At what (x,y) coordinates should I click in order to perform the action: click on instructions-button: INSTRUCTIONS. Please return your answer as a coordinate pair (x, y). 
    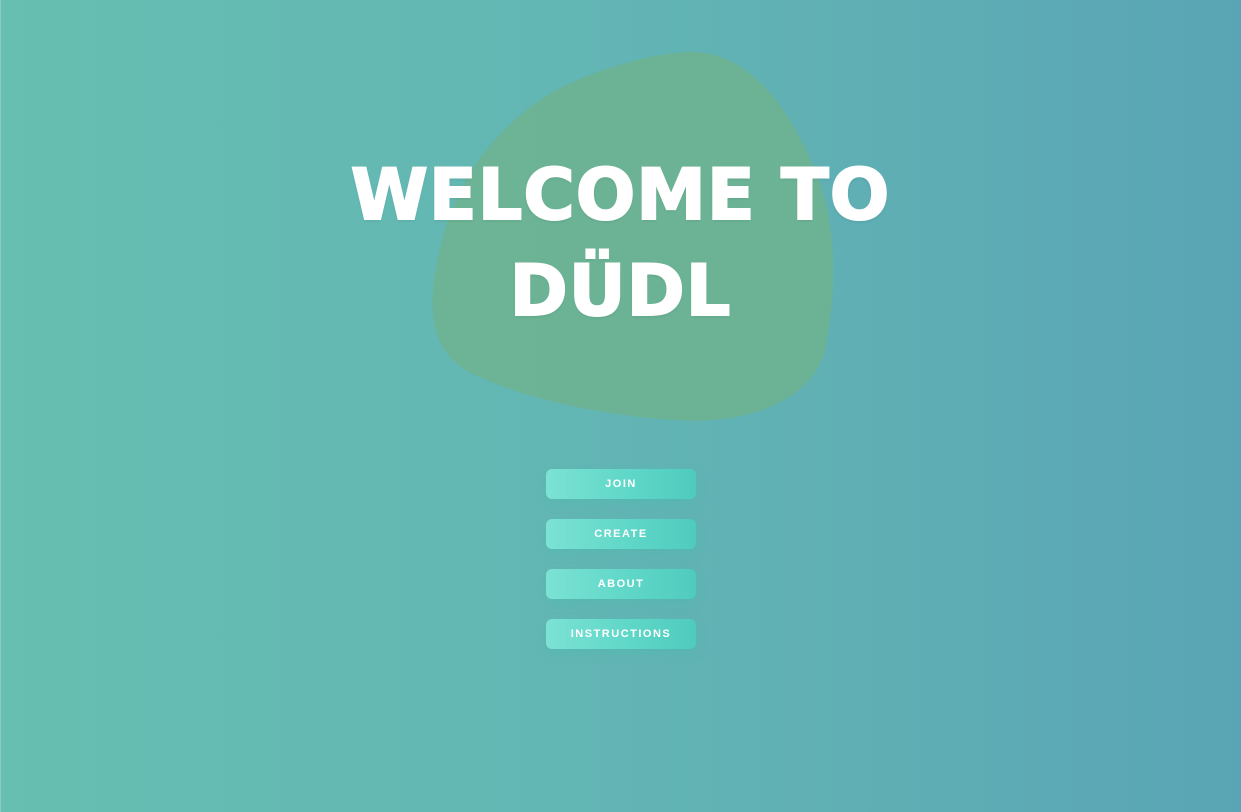
    Looking at the image, I should click on (621, 634).